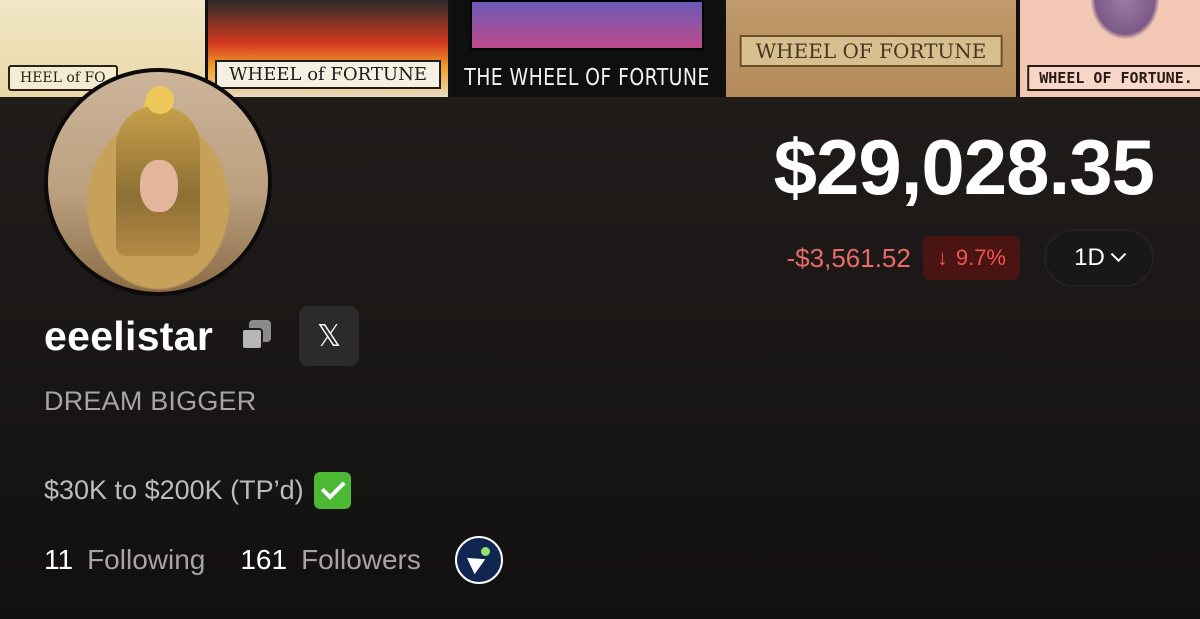  I want to click on check-icon, so click(332, 490).